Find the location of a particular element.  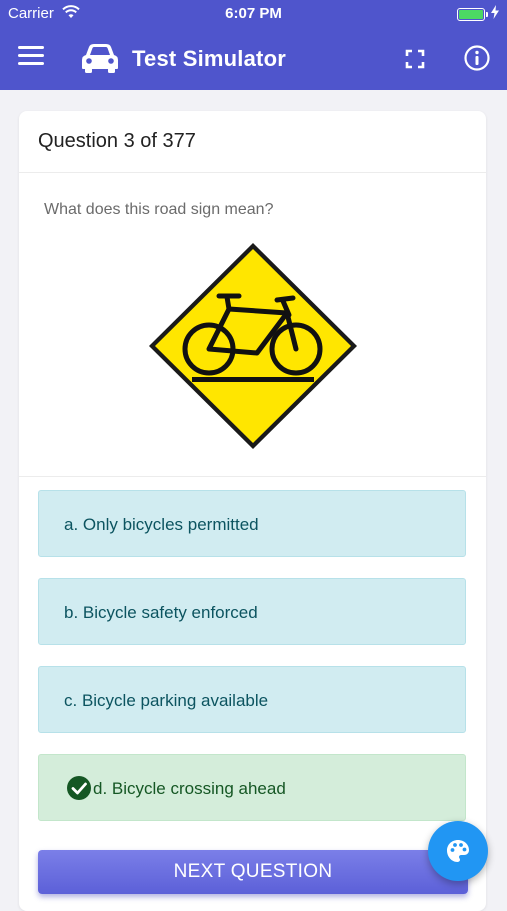

card-divider is located at coordinates (252, 476).